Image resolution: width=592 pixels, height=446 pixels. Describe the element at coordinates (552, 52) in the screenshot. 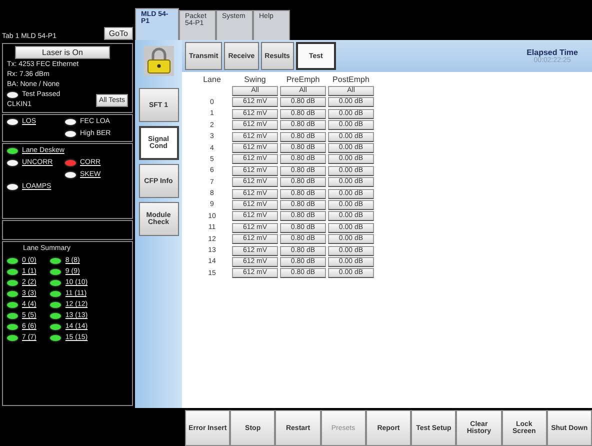

I see `elapsed-label: Elapsed Time` at that location.